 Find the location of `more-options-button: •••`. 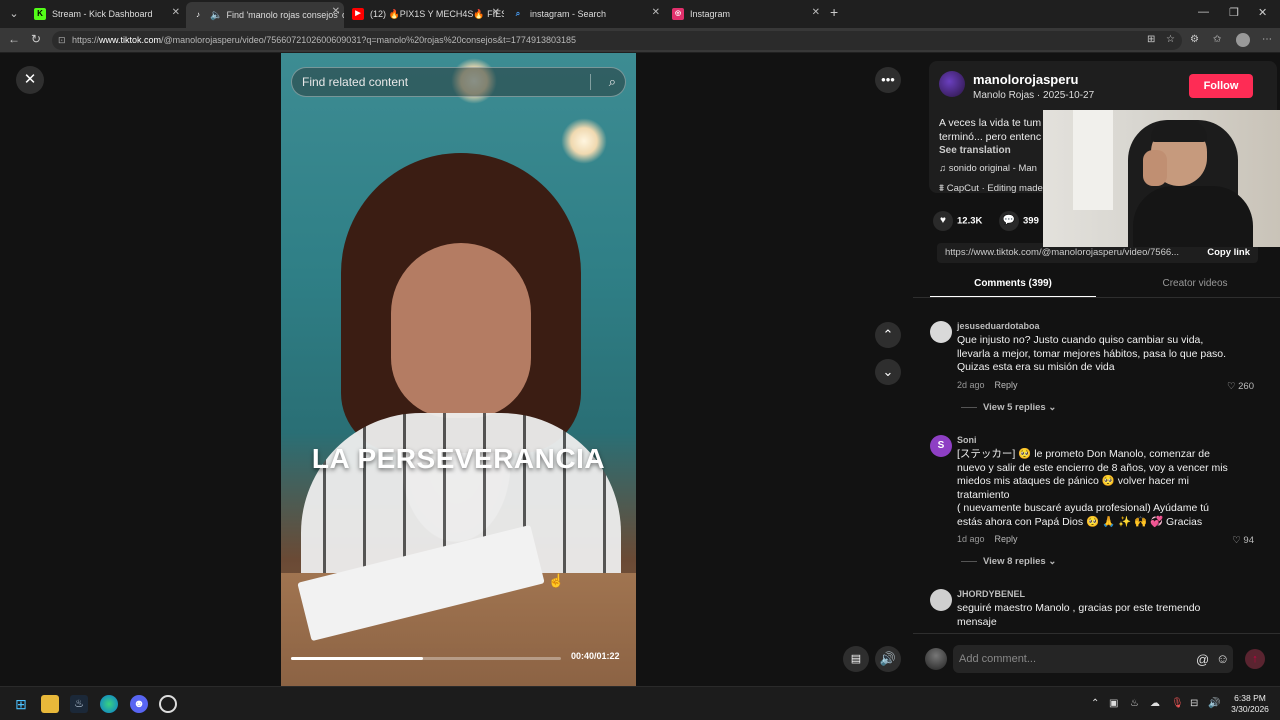

more-options-button: ••• is located at coordinates (888, 80).